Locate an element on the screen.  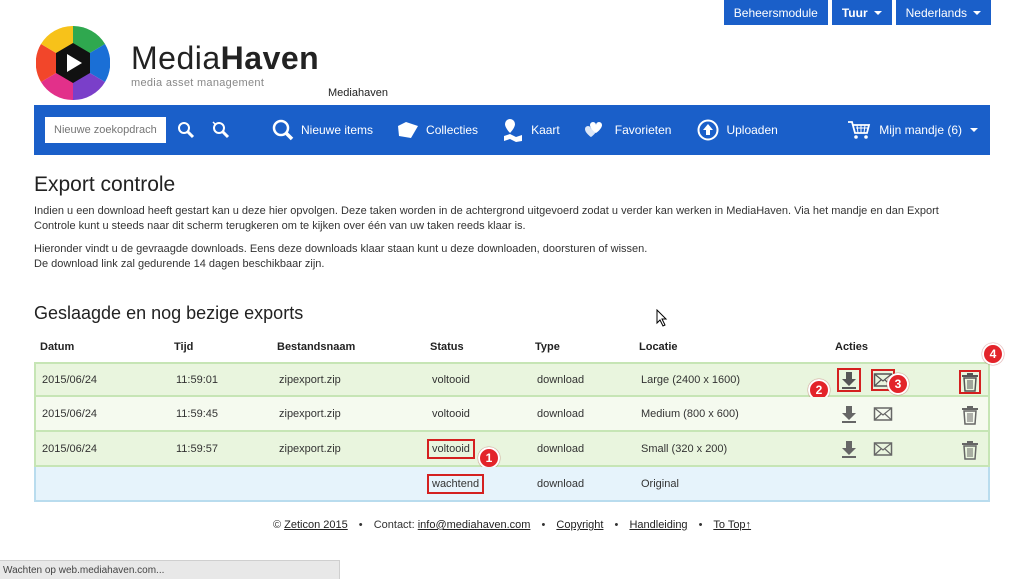
cell-status: wachtend is located at coordinates (478, 483).